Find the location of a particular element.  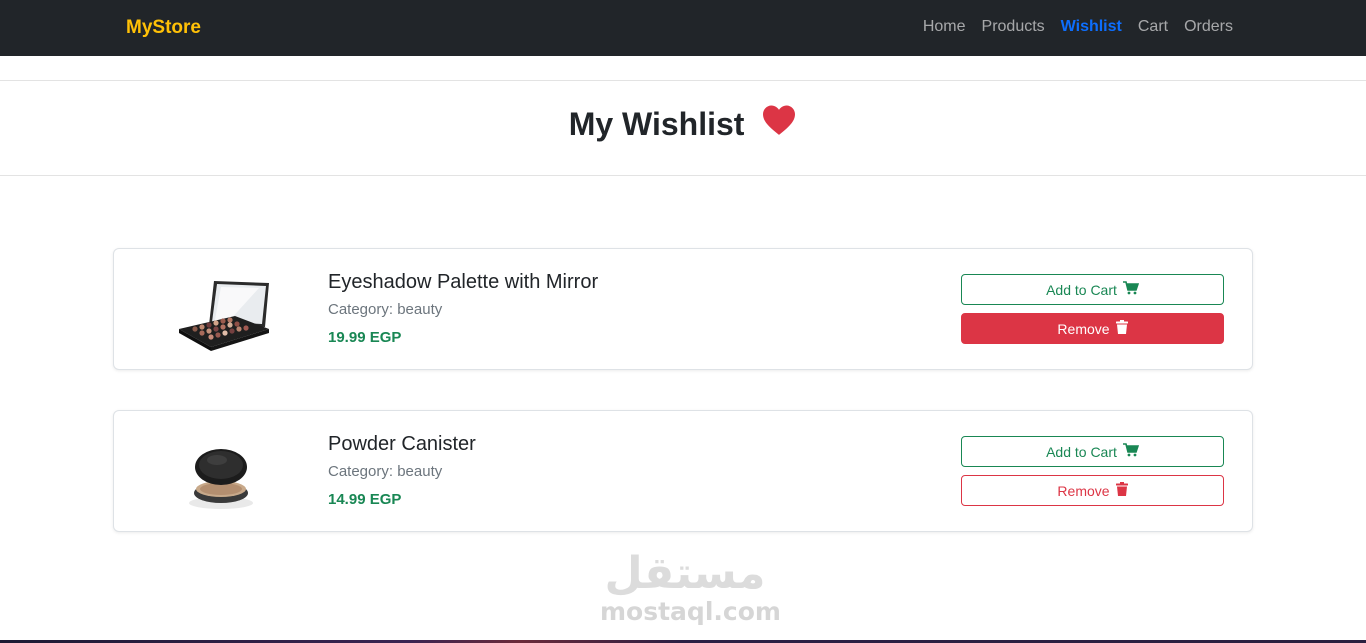

header-divider-bottom is located at coordinates (683, 175).